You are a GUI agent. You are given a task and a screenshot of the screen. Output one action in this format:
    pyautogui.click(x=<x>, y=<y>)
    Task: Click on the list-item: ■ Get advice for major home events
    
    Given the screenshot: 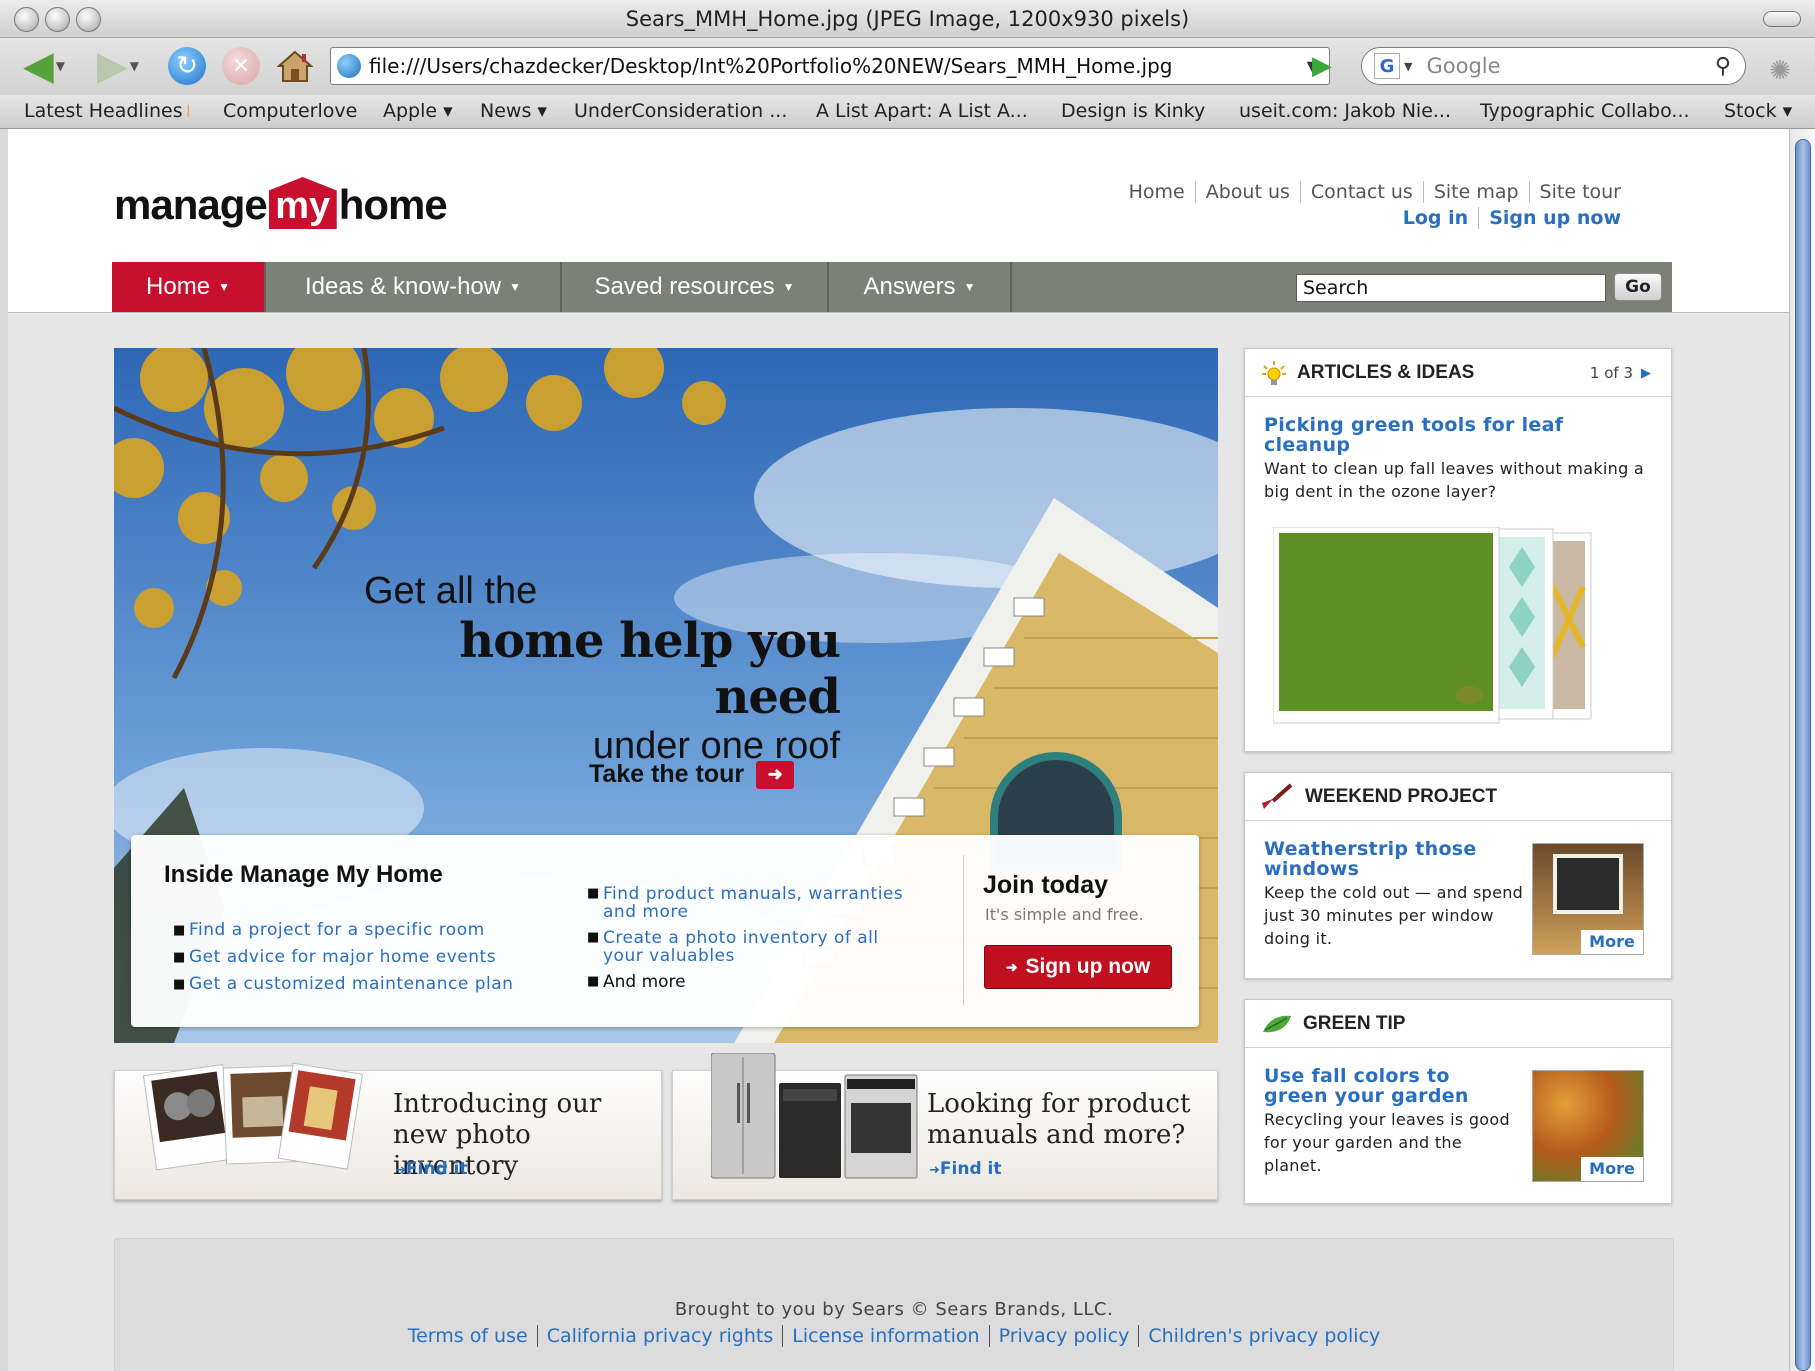 What is the action you would take?
    pyautogui.click(x=343, y=957)
    